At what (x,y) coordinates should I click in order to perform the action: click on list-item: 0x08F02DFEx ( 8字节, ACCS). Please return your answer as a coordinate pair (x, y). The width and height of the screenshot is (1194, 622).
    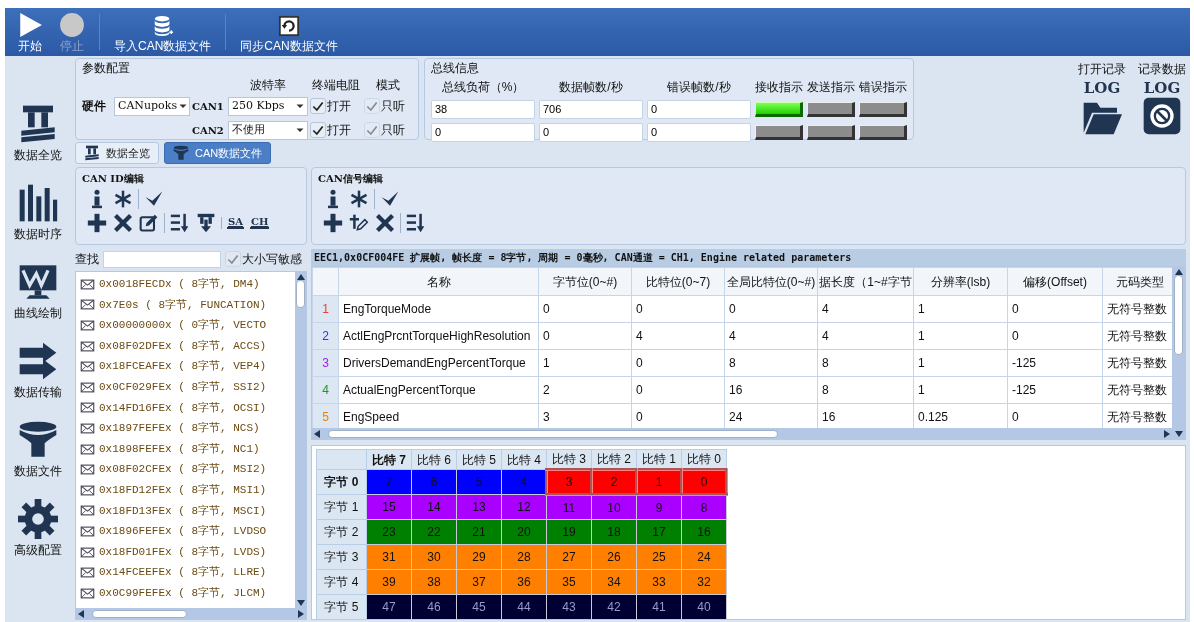
    Looking at the image, I should click on (183, 346).